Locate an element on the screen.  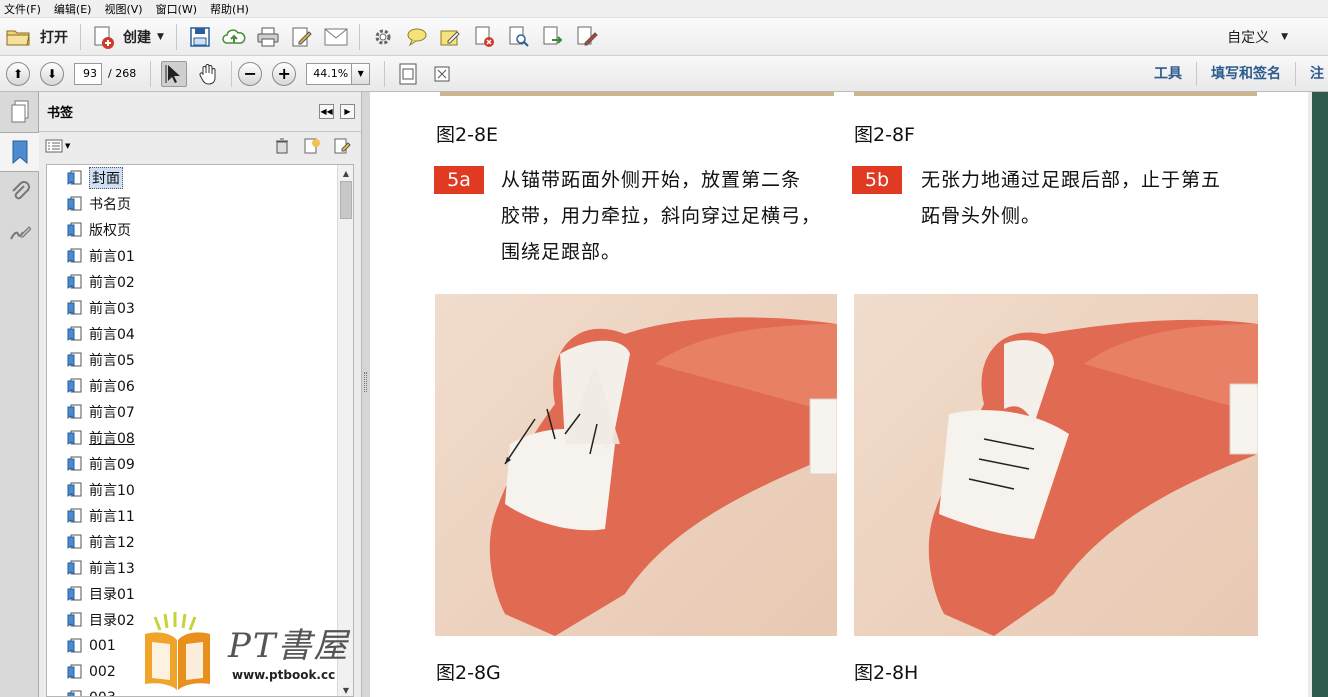
bookmarks-tab-button is located at coordinates (19, 152).